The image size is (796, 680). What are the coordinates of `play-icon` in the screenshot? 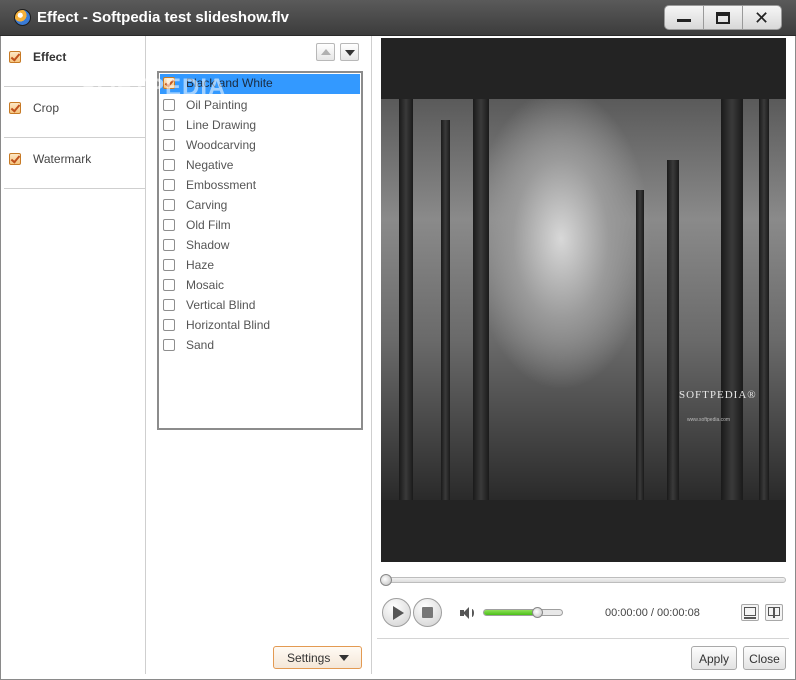 It's located at (398, 613).